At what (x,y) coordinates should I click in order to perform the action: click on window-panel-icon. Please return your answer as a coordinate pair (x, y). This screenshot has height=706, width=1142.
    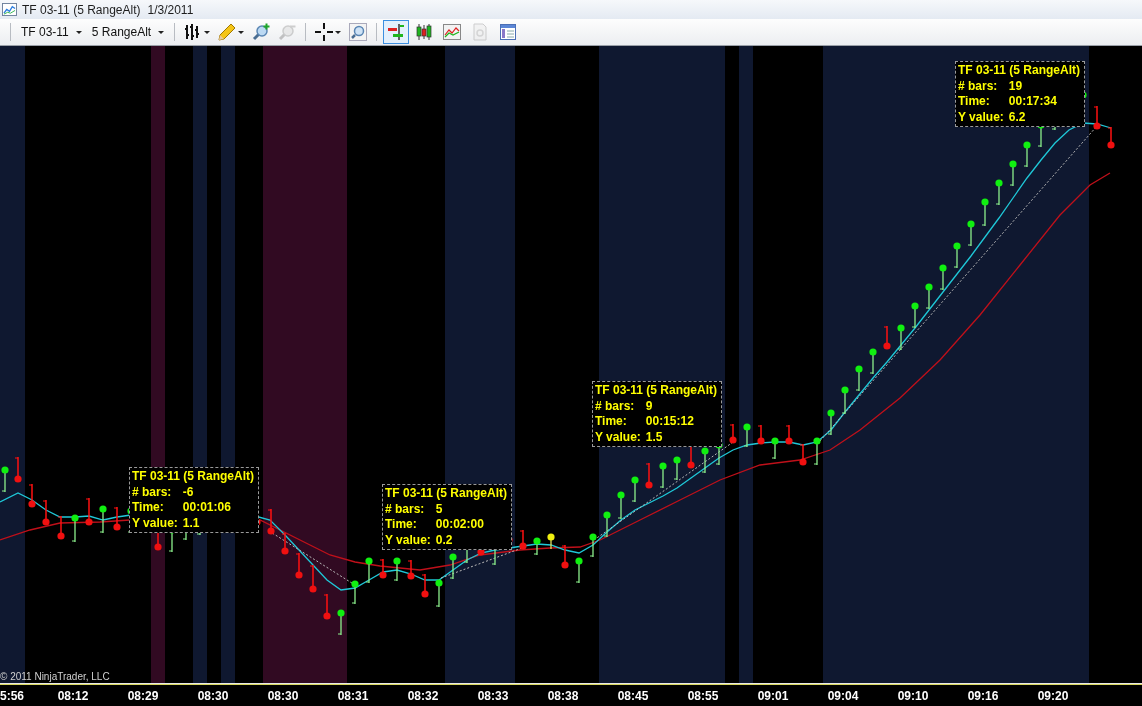
    Looking at the image, I should click on (508, 32).